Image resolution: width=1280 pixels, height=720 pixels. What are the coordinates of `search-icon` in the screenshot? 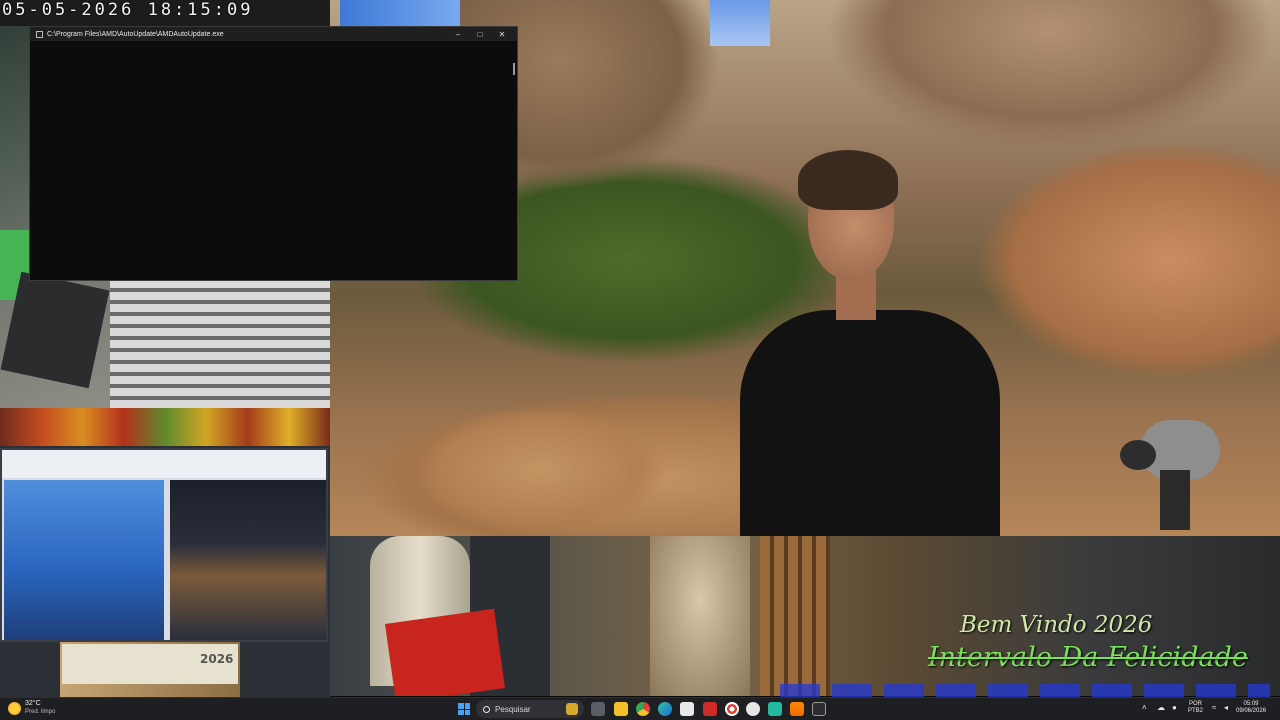 It's located at (486, 709).